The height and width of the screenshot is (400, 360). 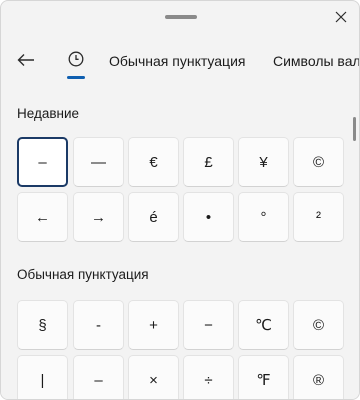 What do you see at coordinates (177, 61) in the screenshot?
I see `tab-common-punctuation: Обычная пунктуация` at bounding box center [177, 61].